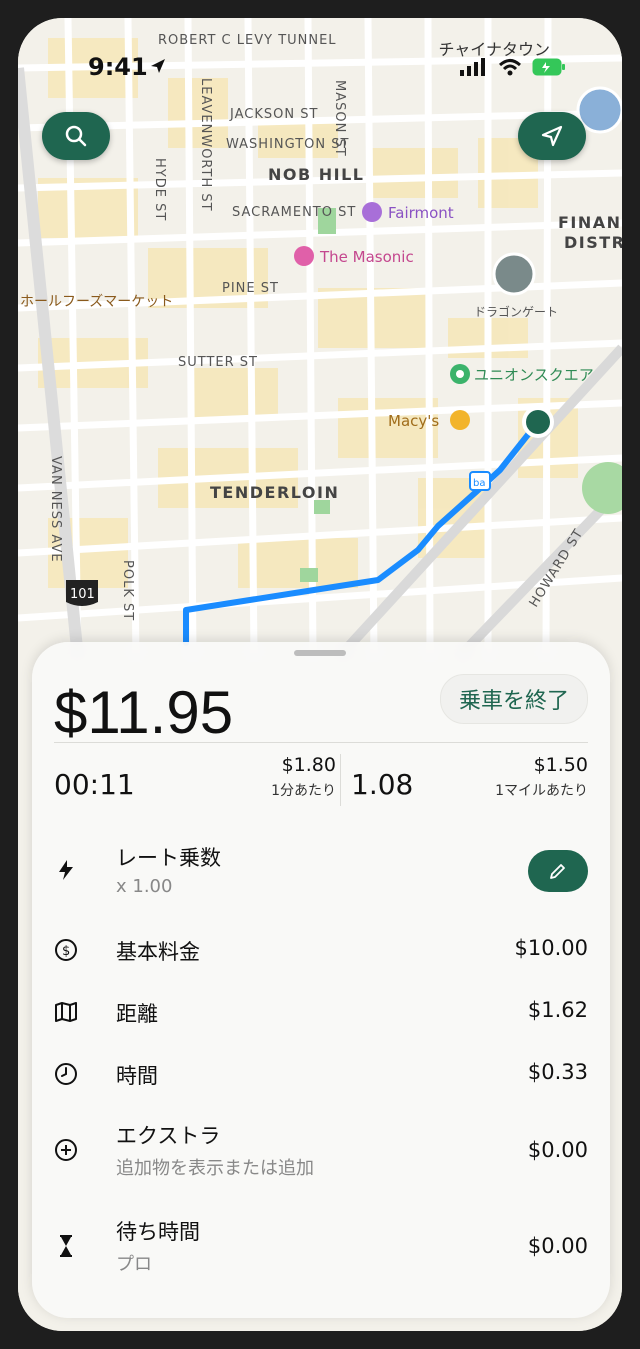 Image resolution: width=640 pixels, height=1349 pixels. I want to click on svg-text: The Masonic, so click(366, 257).